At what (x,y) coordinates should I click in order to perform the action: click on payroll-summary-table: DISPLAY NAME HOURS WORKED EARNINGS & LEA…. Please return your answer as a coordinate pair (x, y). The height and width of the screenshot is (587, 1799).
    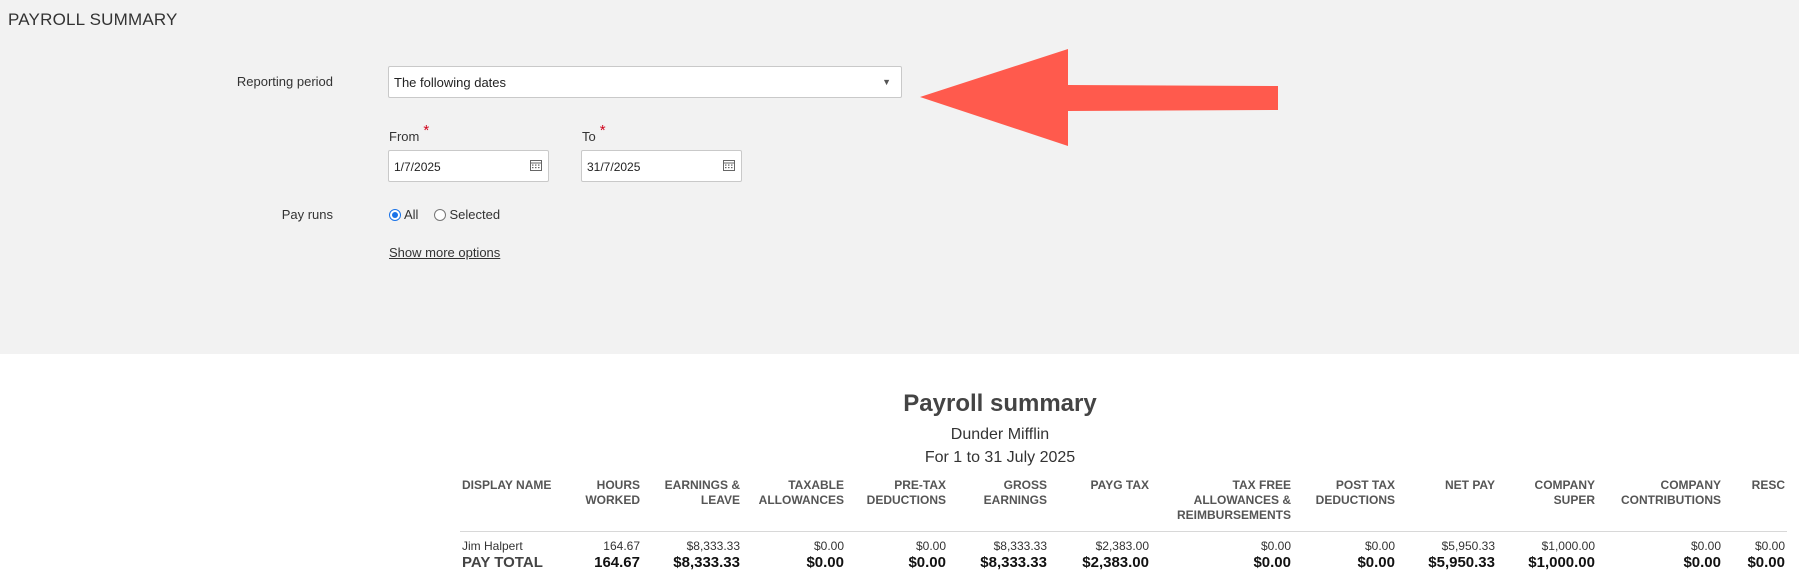
    Looking at the image, I should click on (1123, 523).